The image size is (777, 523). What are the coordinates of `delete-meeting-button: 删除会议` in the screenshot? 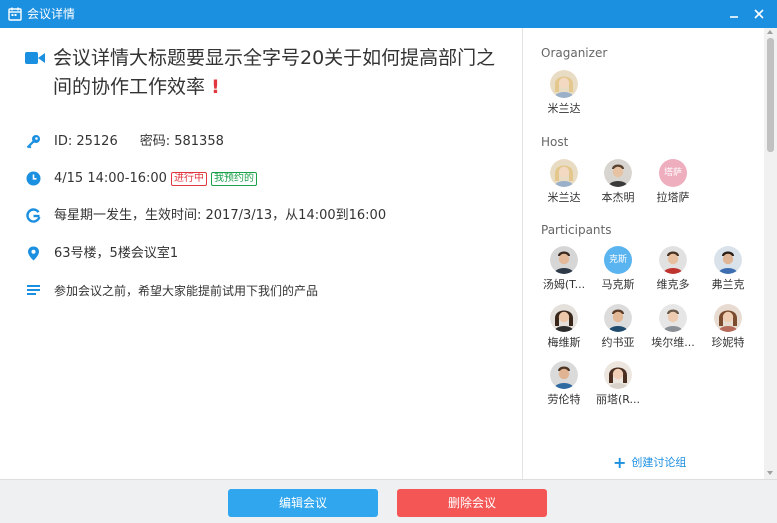 It's located at (472, 503).